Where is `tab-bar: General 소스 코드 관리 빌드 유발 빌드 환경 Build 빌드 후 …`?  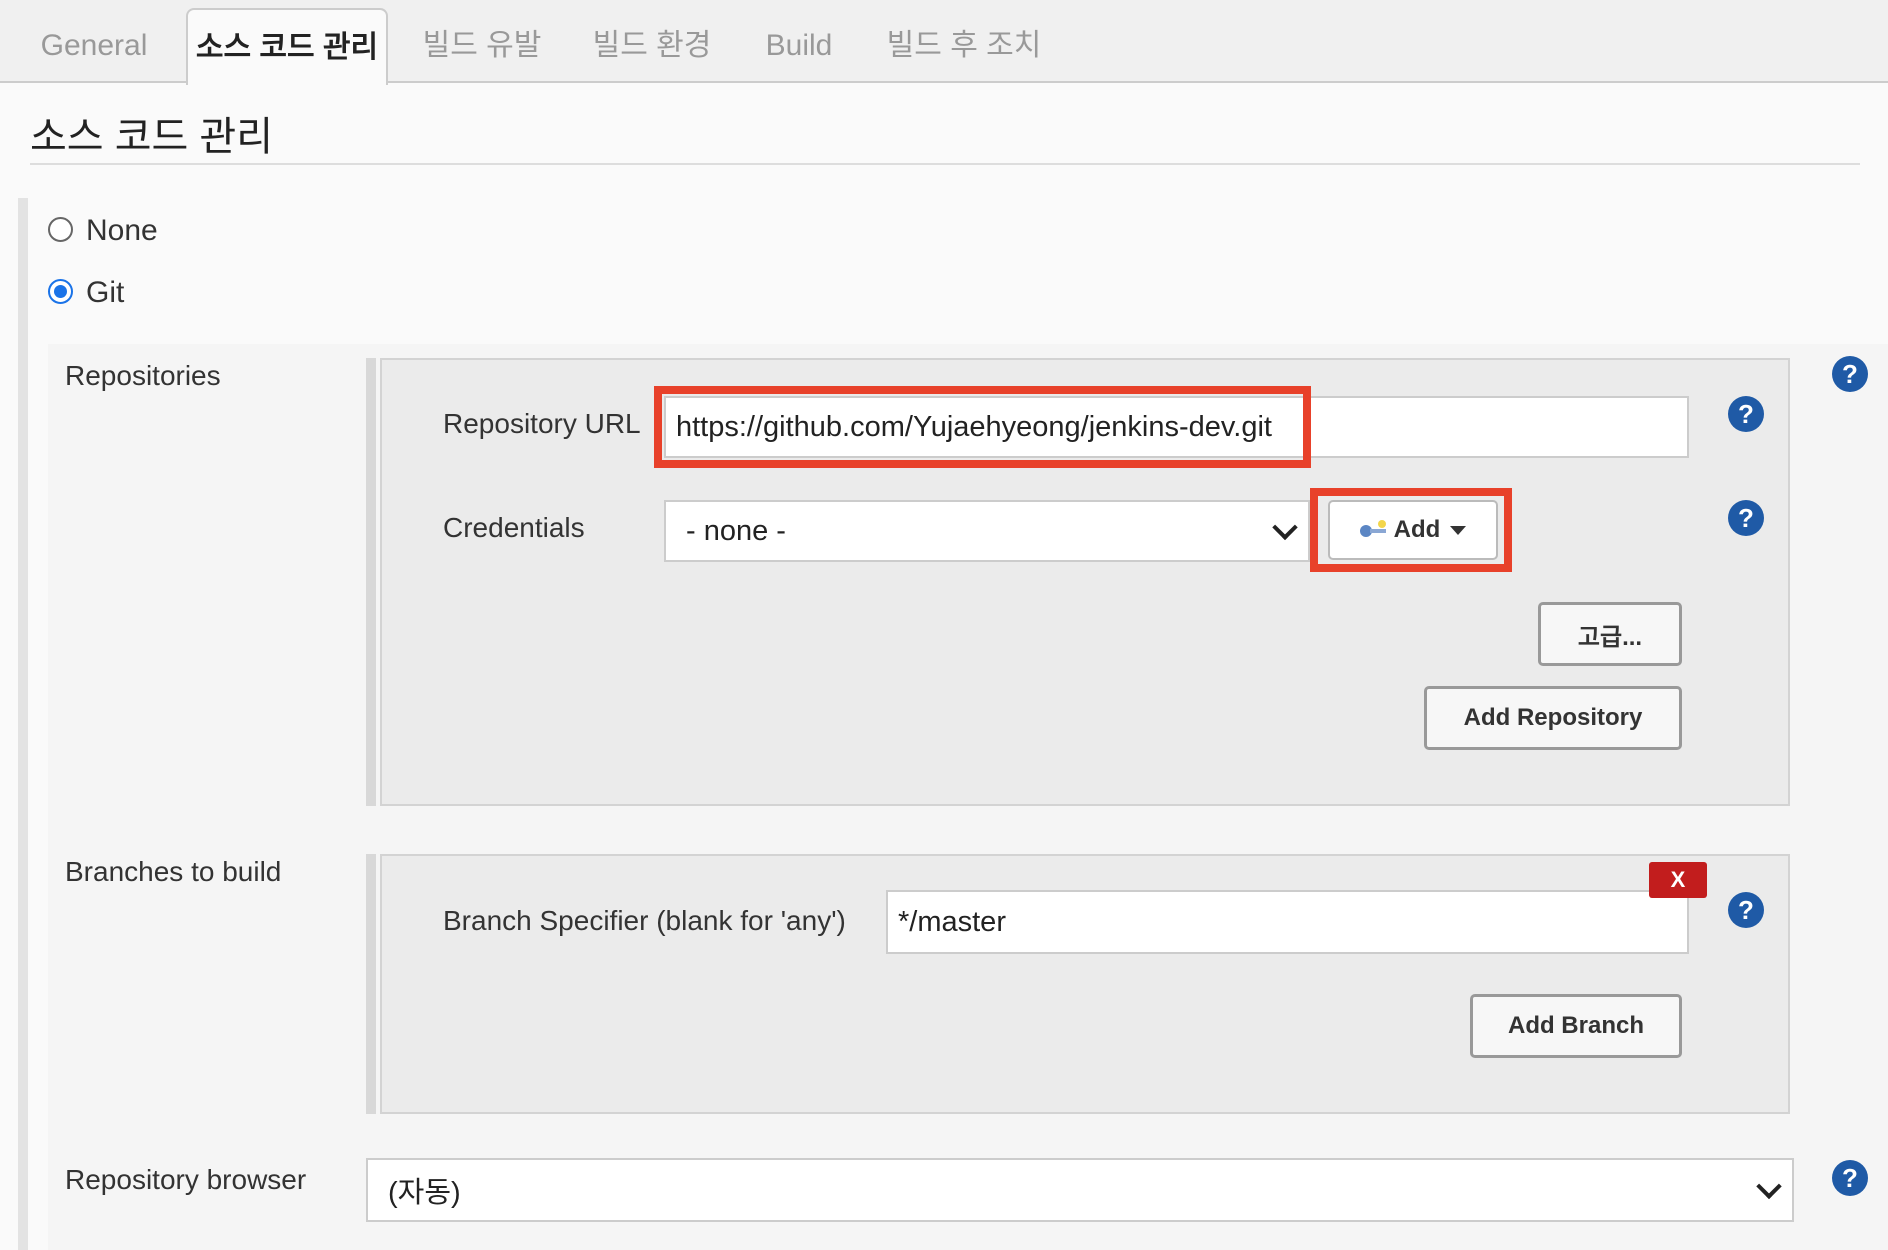
tab-bar: General 소스 코드 관리 빌드 유발 빌드 환경 Build 빌드 후 … is located at coordinates (944, 42).